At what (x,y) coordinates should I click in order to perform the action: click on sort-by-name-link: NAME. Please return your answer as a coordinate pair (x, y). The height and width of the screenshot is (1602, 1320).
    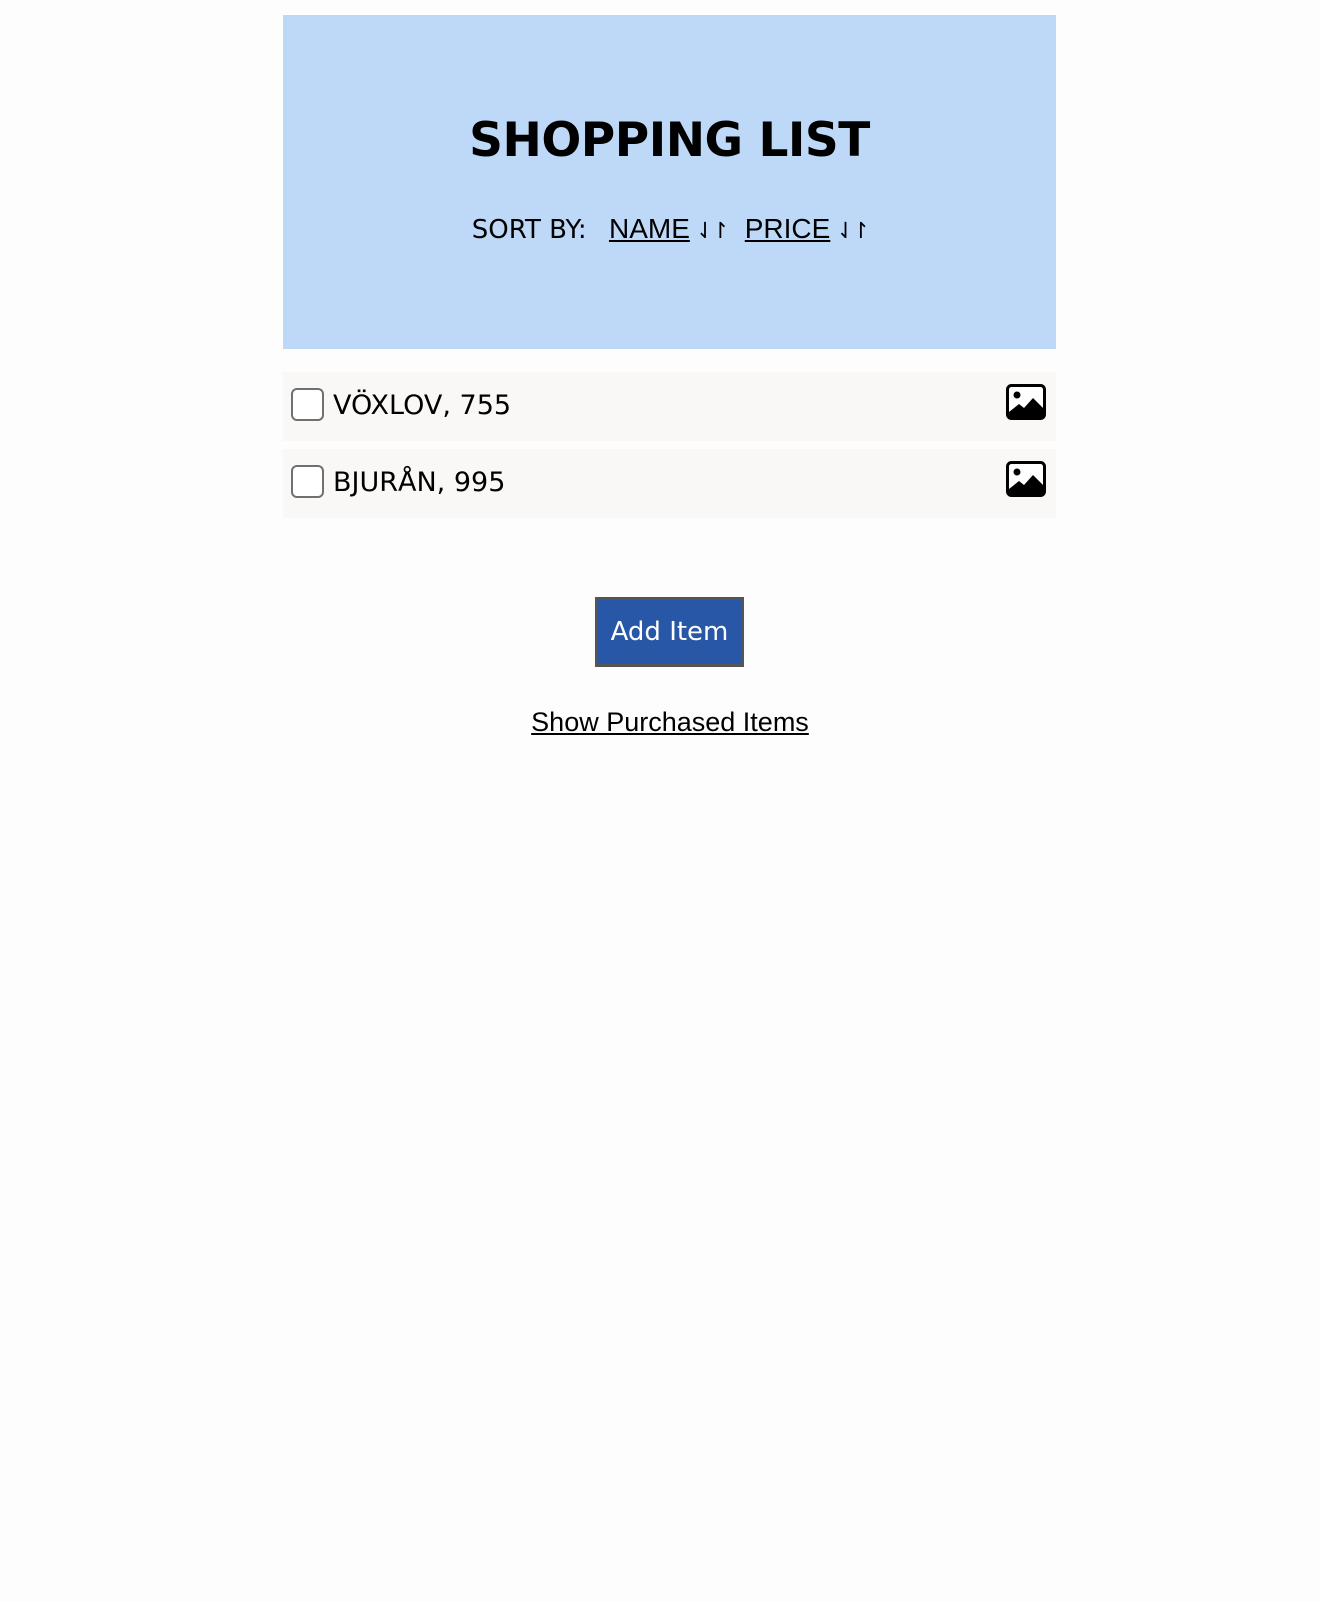
    Looking at the image, I should click on (649, 228).